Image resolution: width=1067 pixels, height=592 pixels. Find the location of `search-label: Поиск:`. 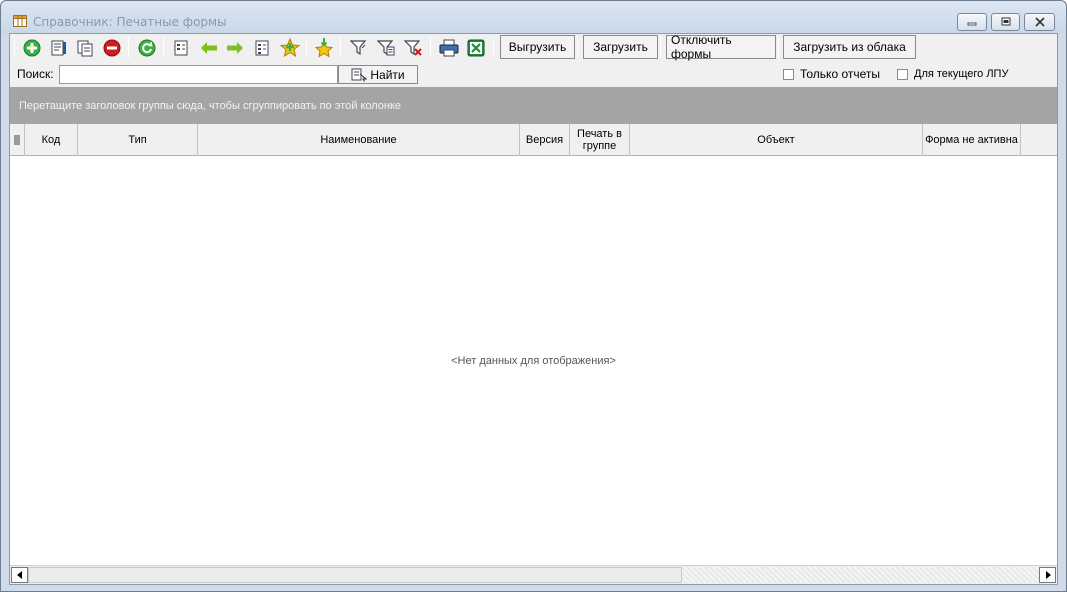

search-label: Поиск: is located at coordinates (35, 74).